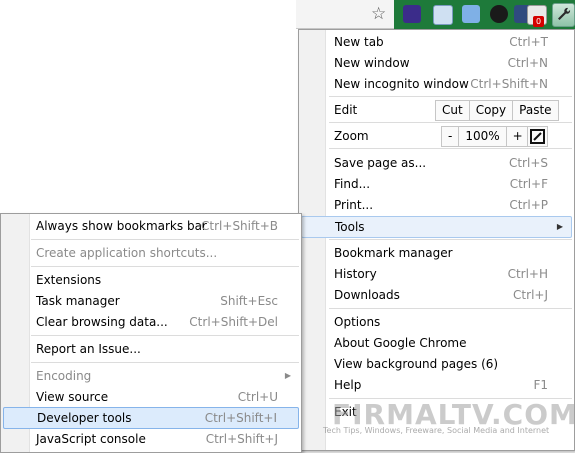 The height and width of the screenshot is (453, 575). What do you see at coordinates (151, 397) in the screenshot?
I see `menu-item-view-source: View source Ctrl+U` at bounding box center [151, 397].